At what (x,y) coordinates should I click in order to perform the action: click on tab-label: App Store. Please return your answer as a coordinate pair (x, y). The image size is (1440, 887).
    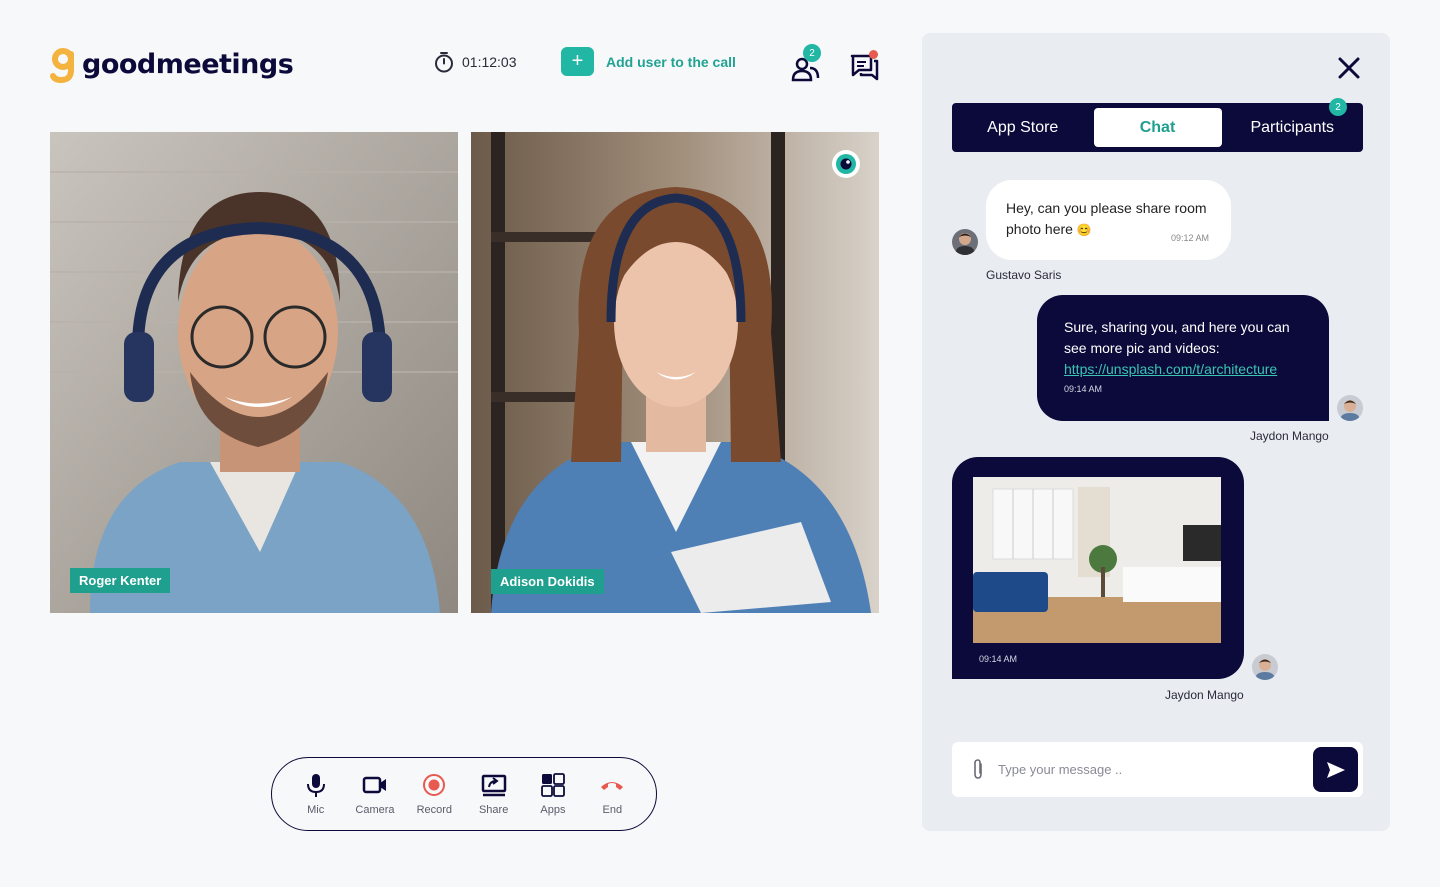
    Looking at the image, I should click on (1023, 127).